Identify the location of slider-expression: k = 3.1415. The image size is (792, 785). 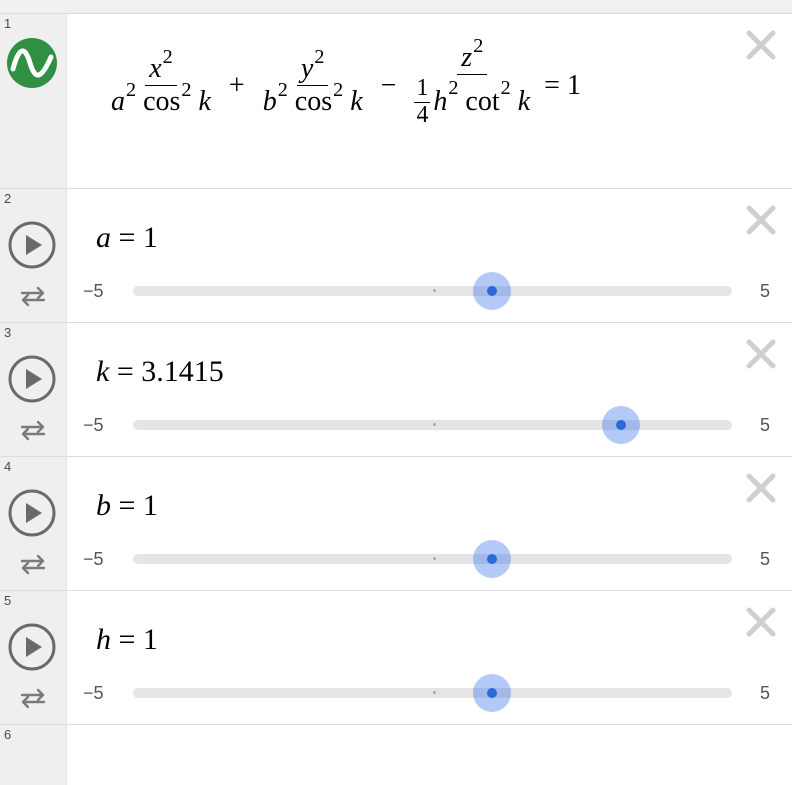
(160, 372).